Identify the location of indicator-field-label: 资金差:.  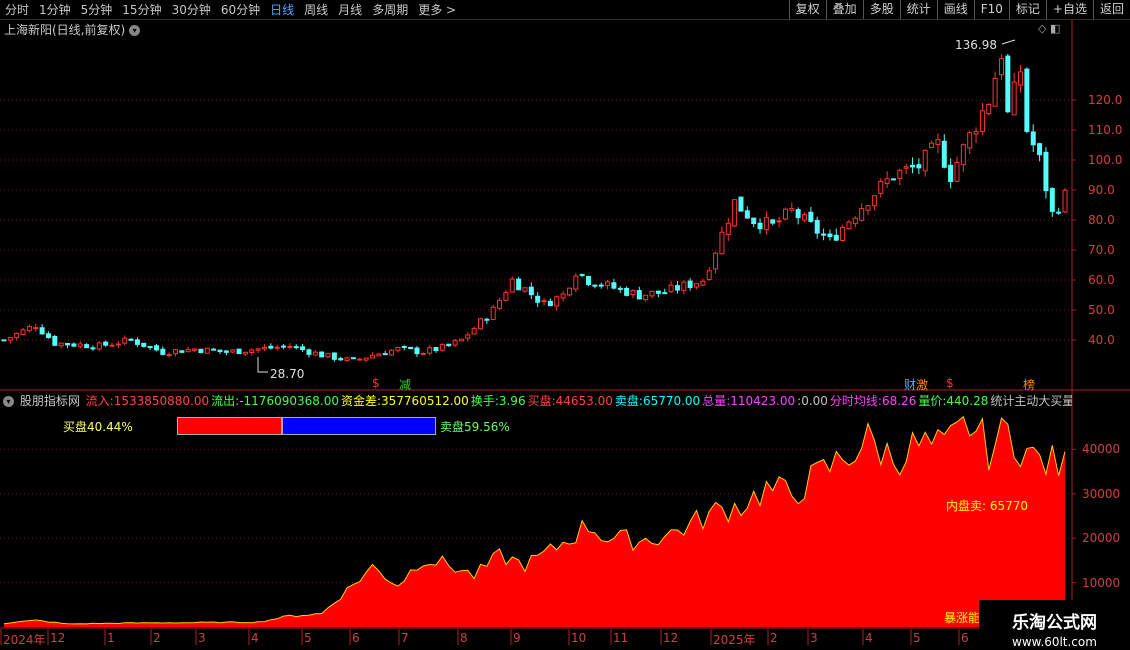
(361, 400).